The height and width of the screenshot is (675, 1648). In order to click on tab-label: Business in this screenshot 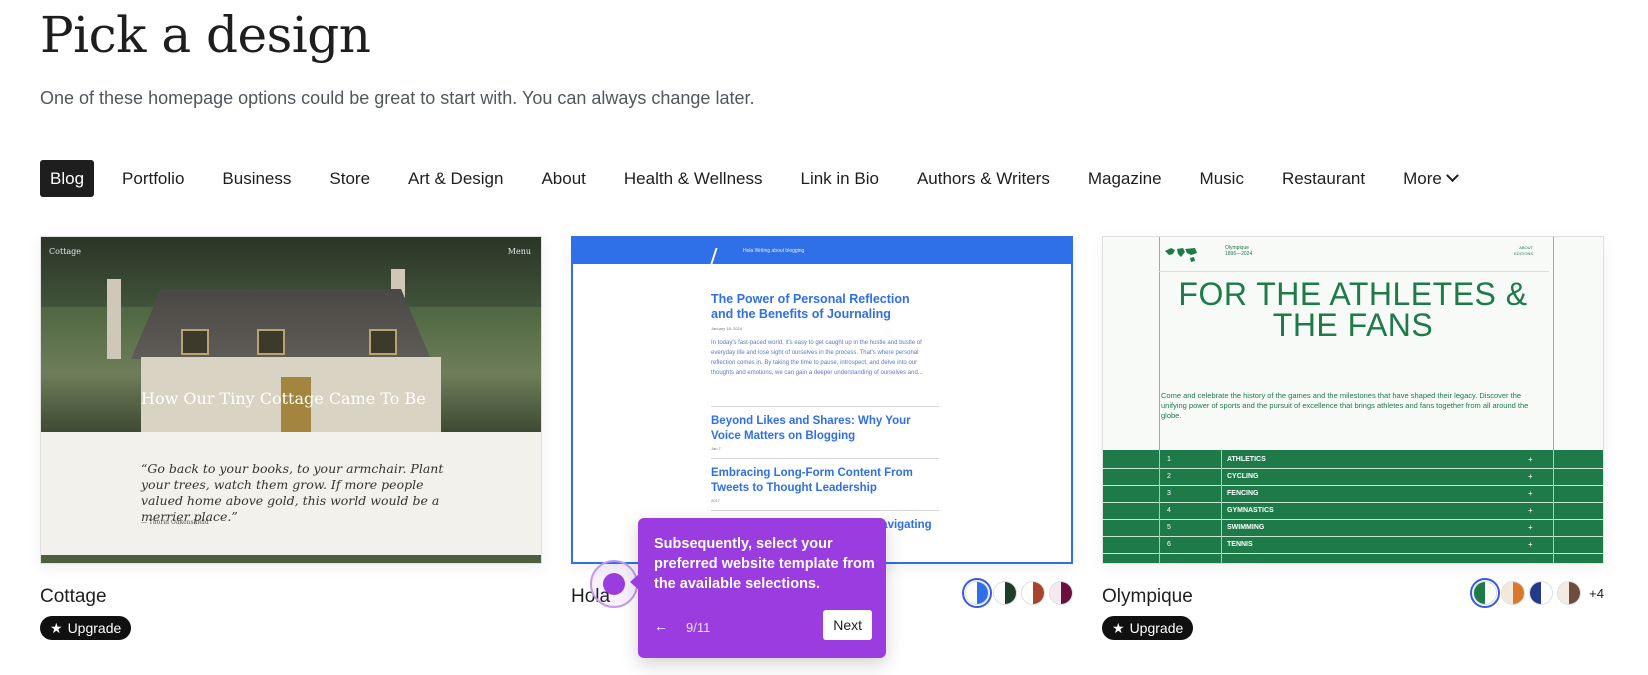, I will do `click(257, 178)`.